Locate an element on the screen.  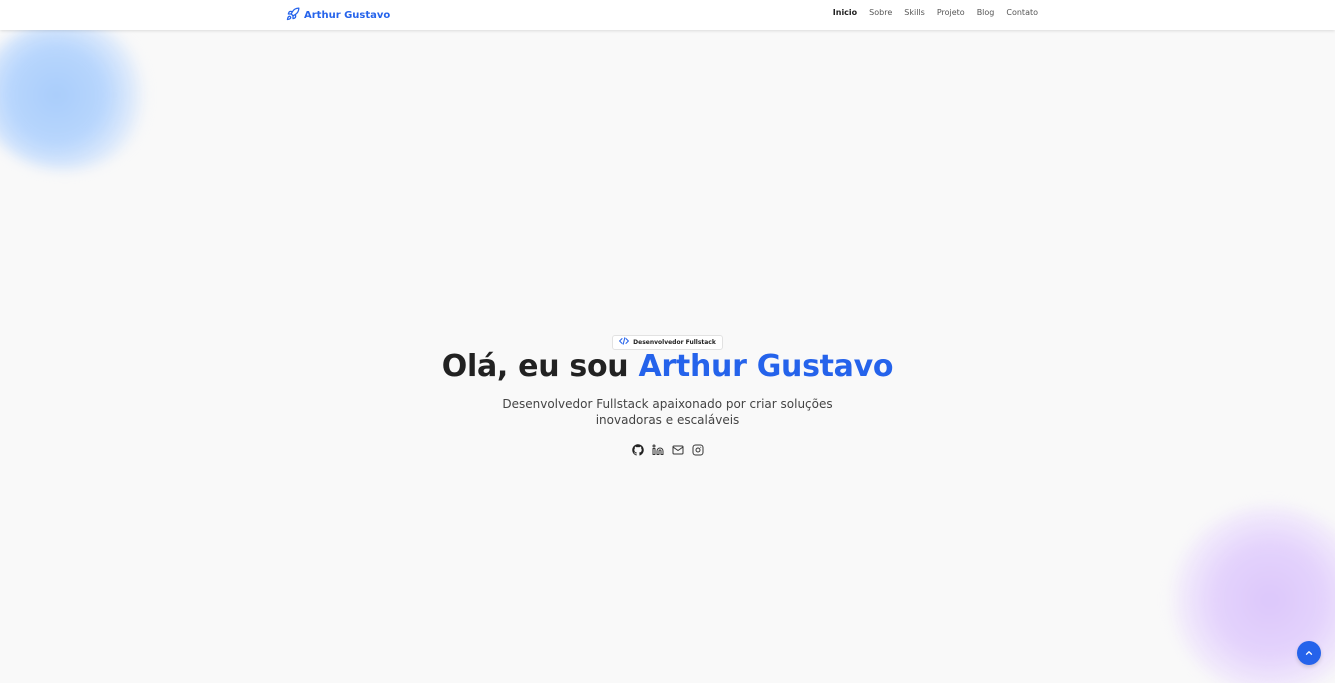
rocket-icon is located at coordinates (293, 15).